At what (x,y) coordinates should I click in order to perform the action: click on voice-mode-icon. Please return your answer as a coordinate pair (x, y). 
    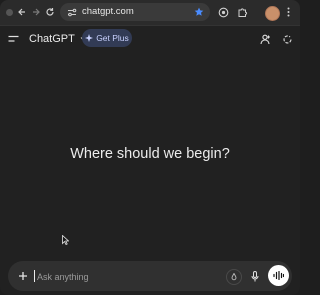
    Looking at the image, I should click on (278, 275).